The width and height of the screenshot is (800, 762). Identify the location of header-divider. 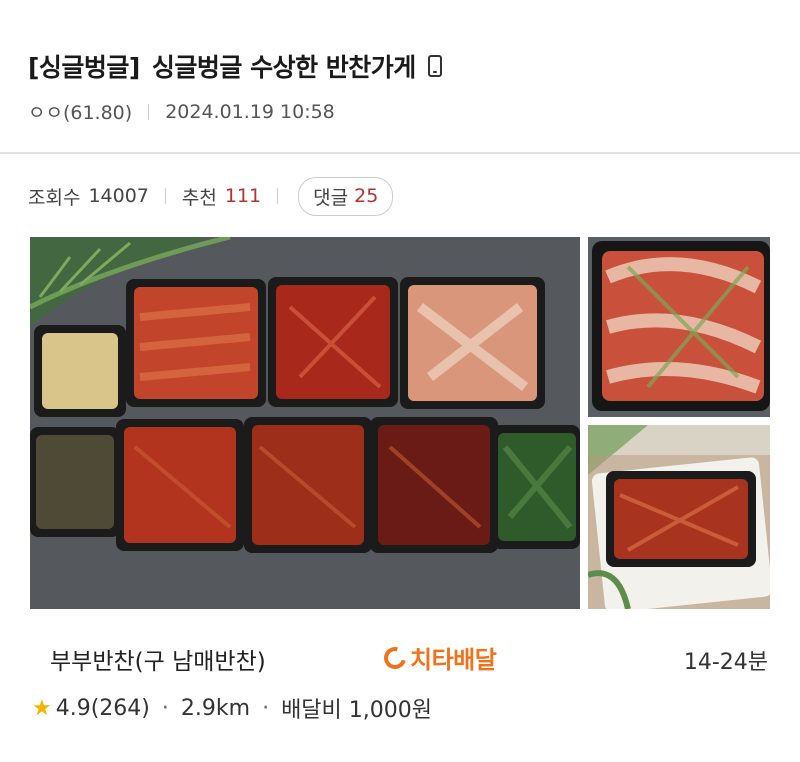
(400, 153).